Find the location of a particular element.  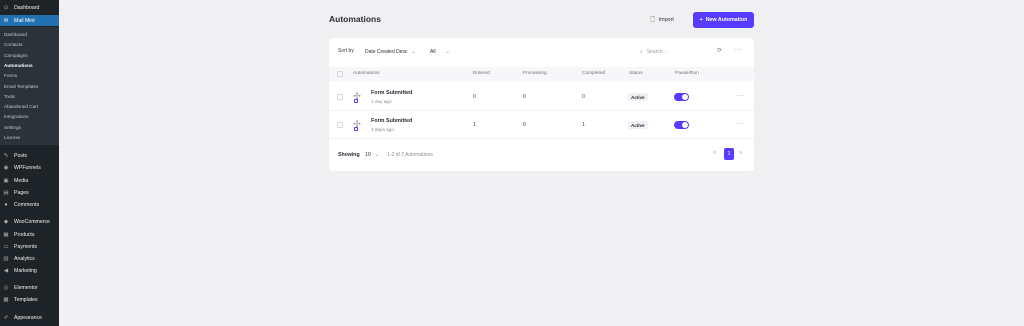

plus-icon: + is located at coordinates (701, 20).